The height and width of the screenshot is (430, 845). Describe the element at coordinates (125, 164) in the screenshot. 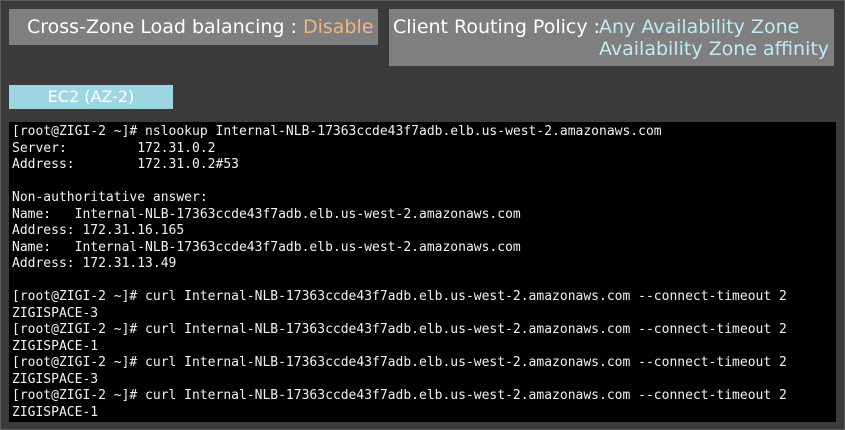

I see `terminal-line: Address: 172.31.0.2#53` at that location.